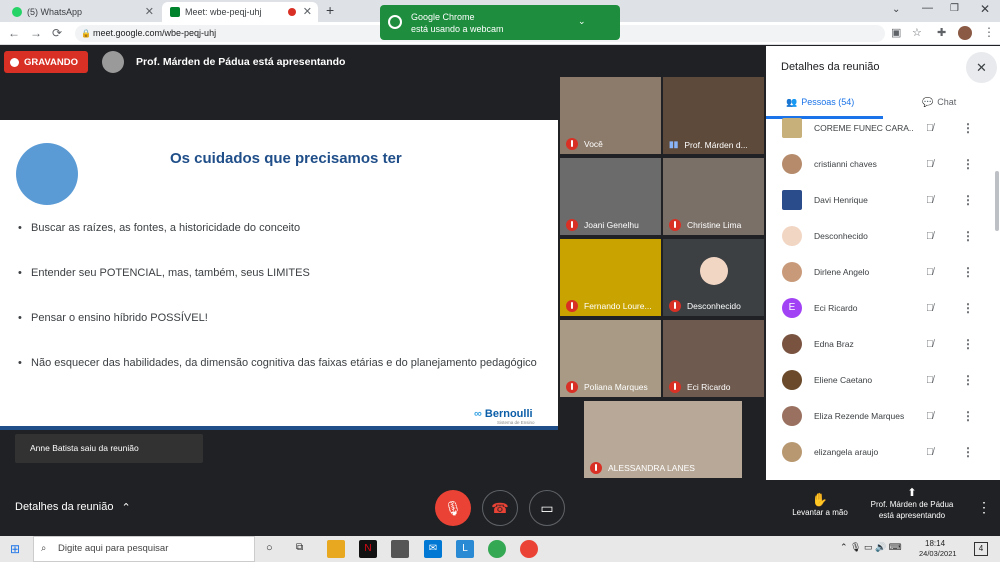  I want to click on camera-toggle-button: ▭, so click(547, 508).